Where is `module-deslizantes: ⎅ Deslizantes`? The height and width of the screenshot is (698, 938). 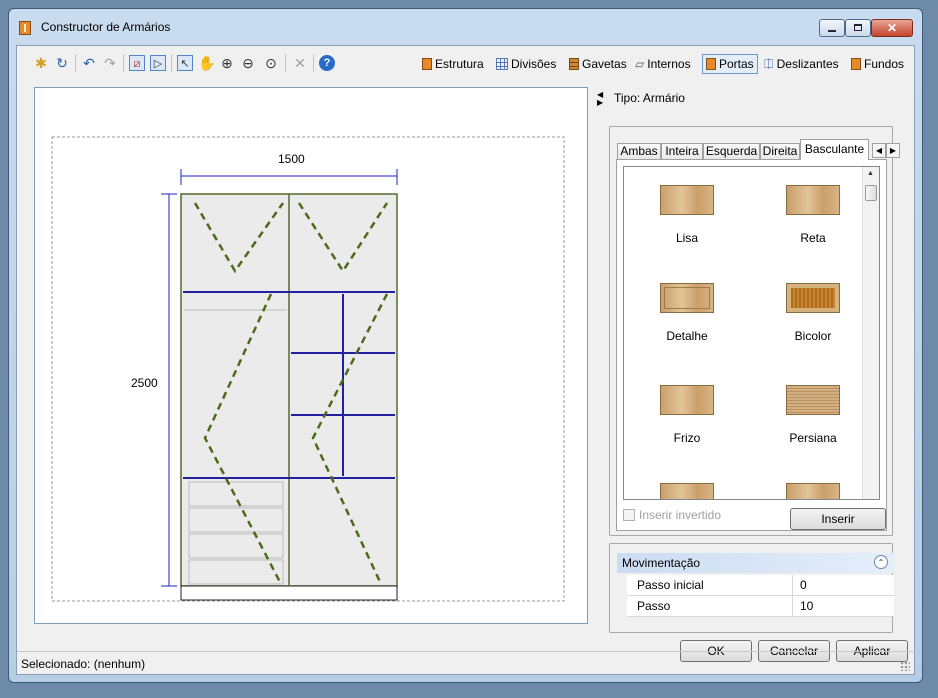 module-deslizantes: ⎅ Deslizantes is located at coordinates (801, 64).